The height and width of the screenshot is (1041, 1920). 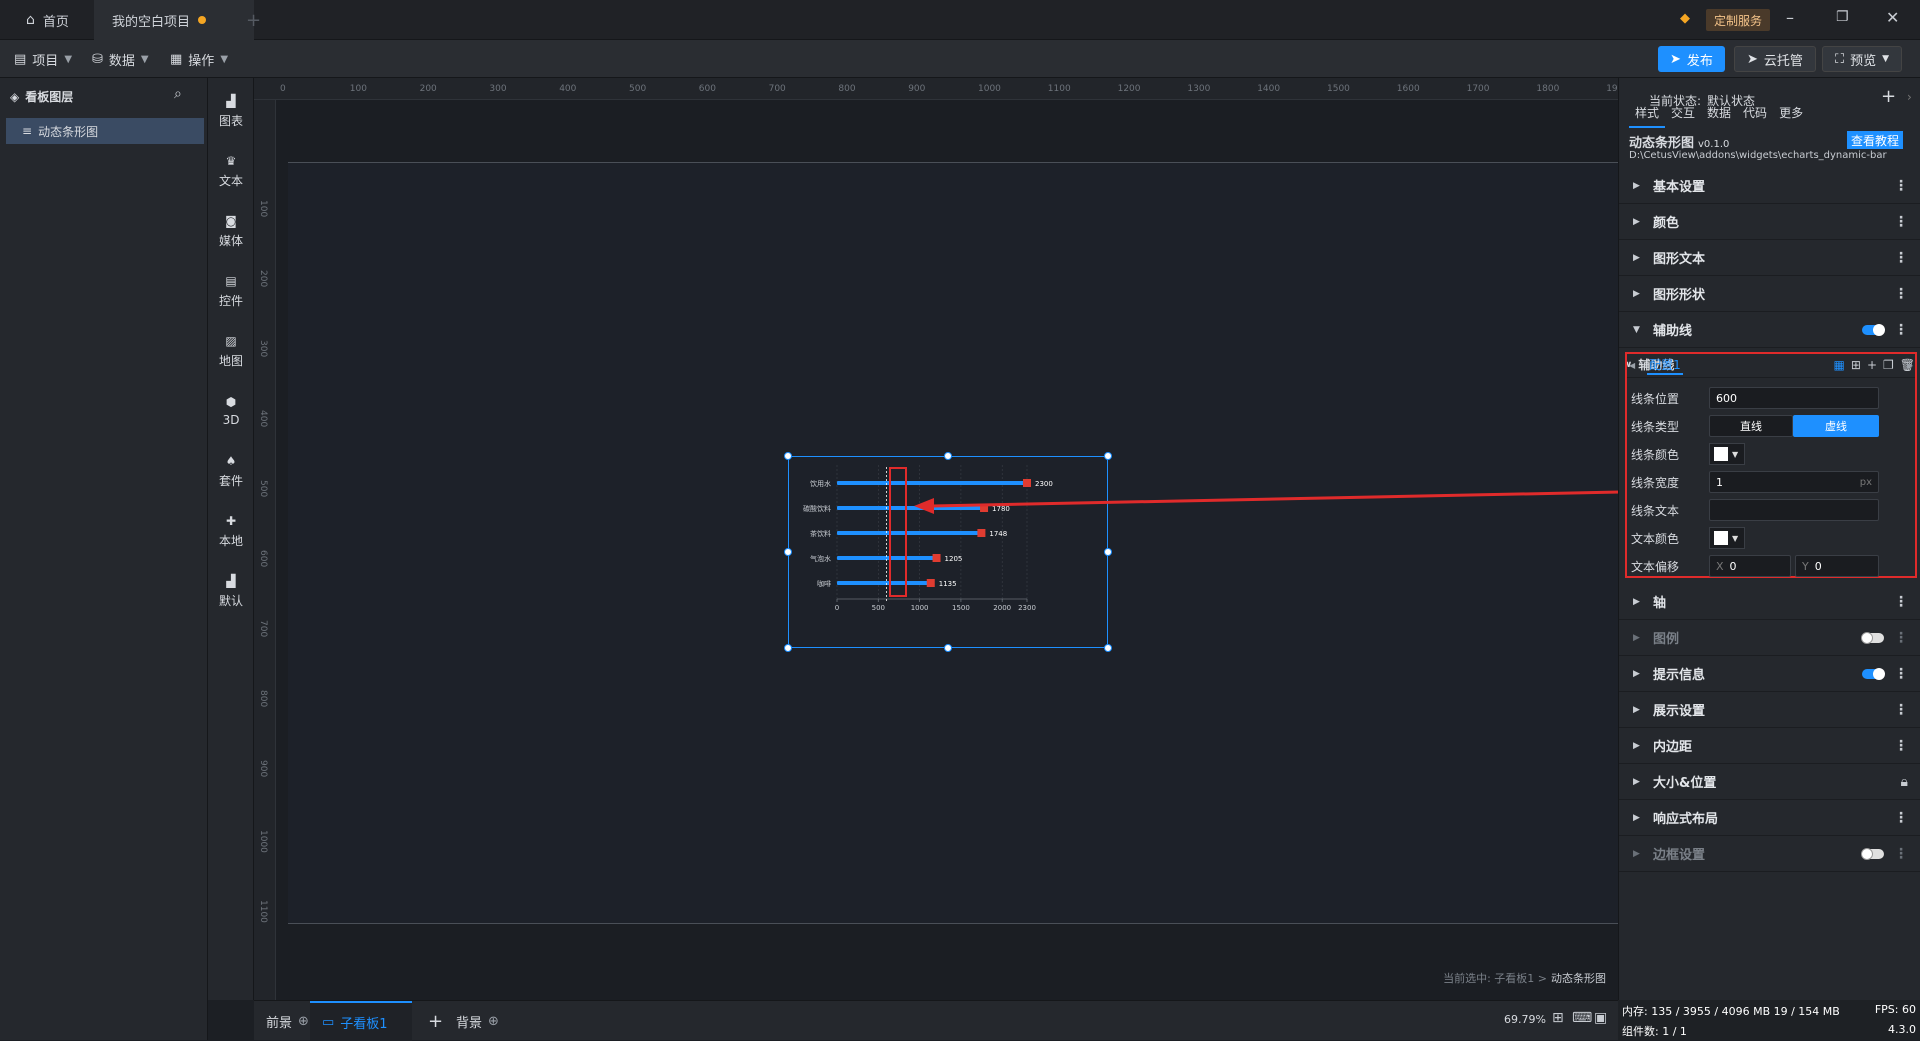 I want to click on subboard-tab: ▭ 子看板1, so click(x=361, y=1021).